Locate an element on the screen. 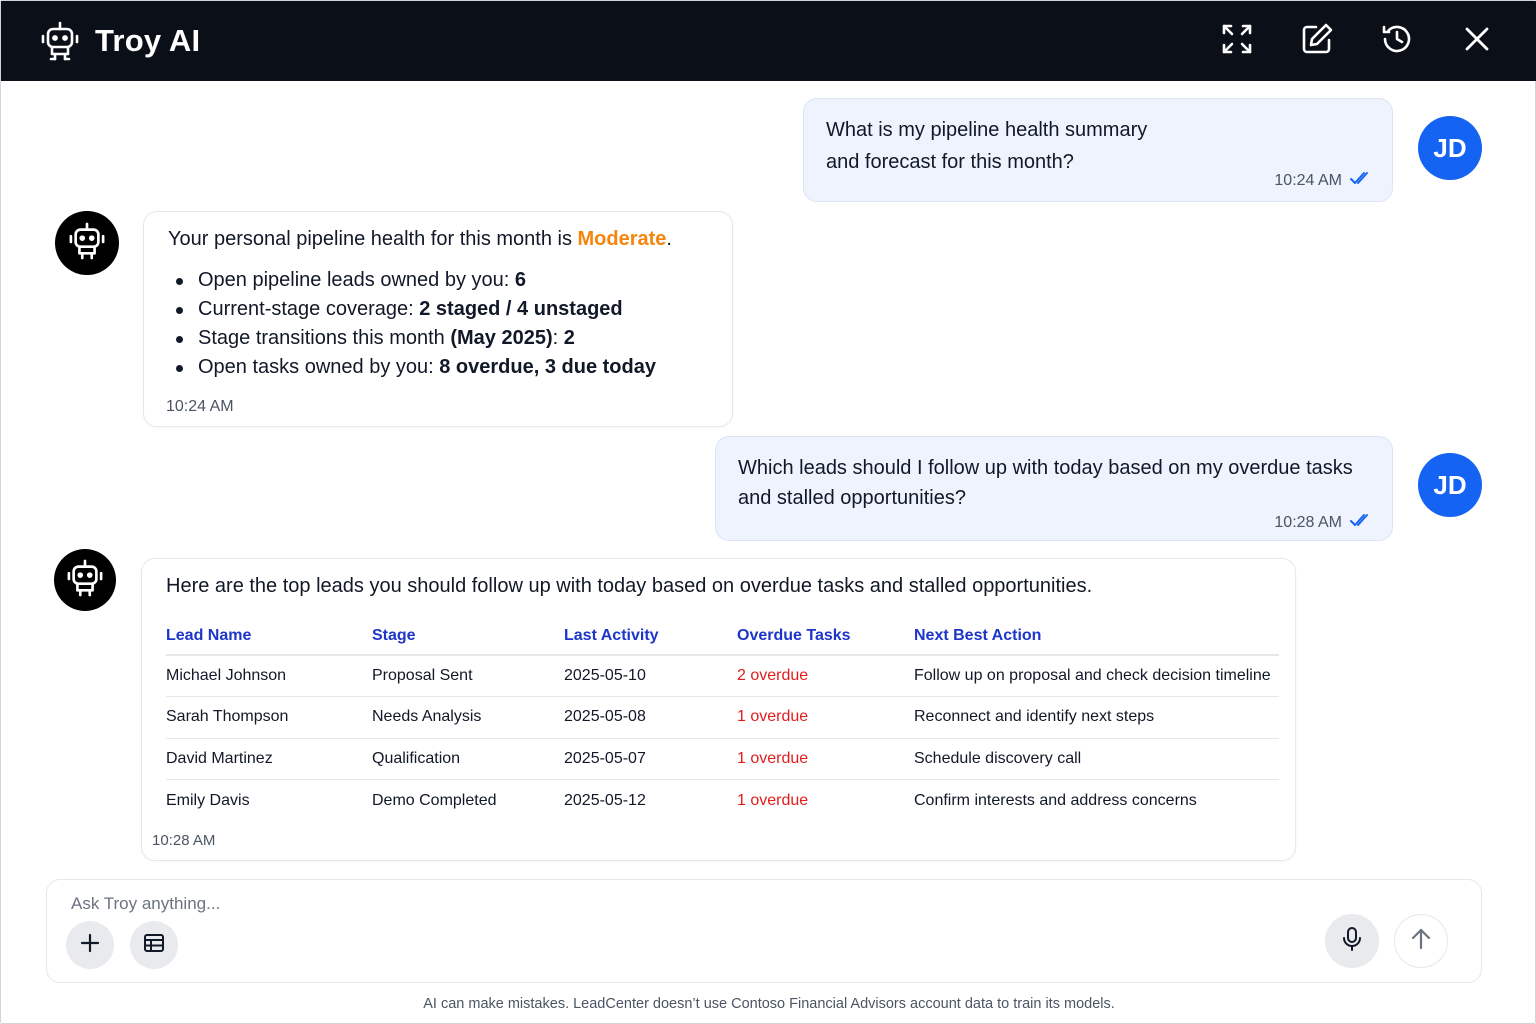  close-icon is located at coordinates (1477, 41).